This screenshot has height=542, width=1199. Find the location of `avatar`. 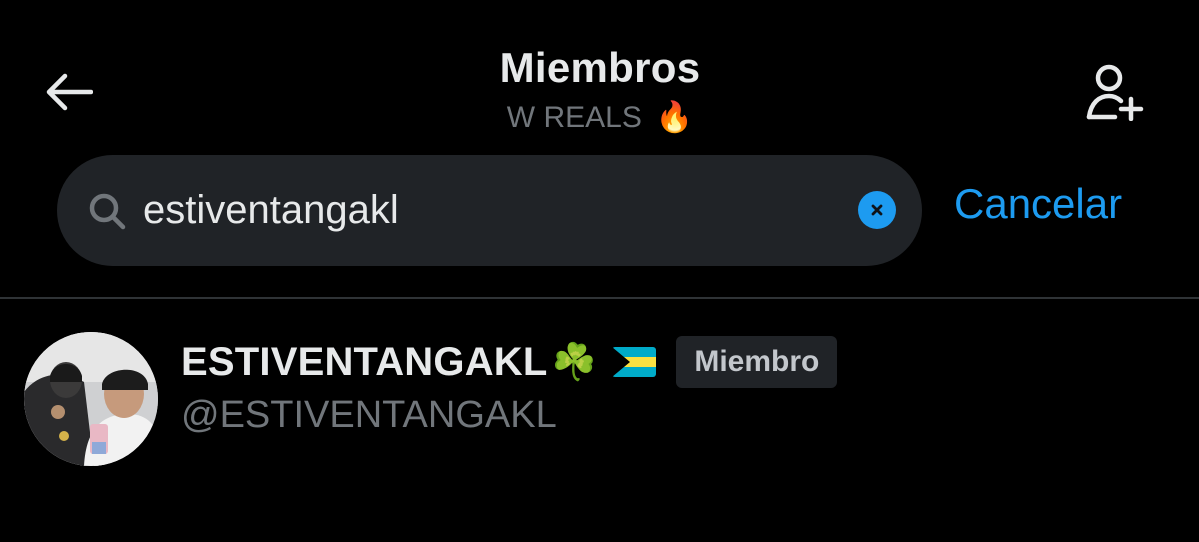

avatar is located at coordinates (91, 399).